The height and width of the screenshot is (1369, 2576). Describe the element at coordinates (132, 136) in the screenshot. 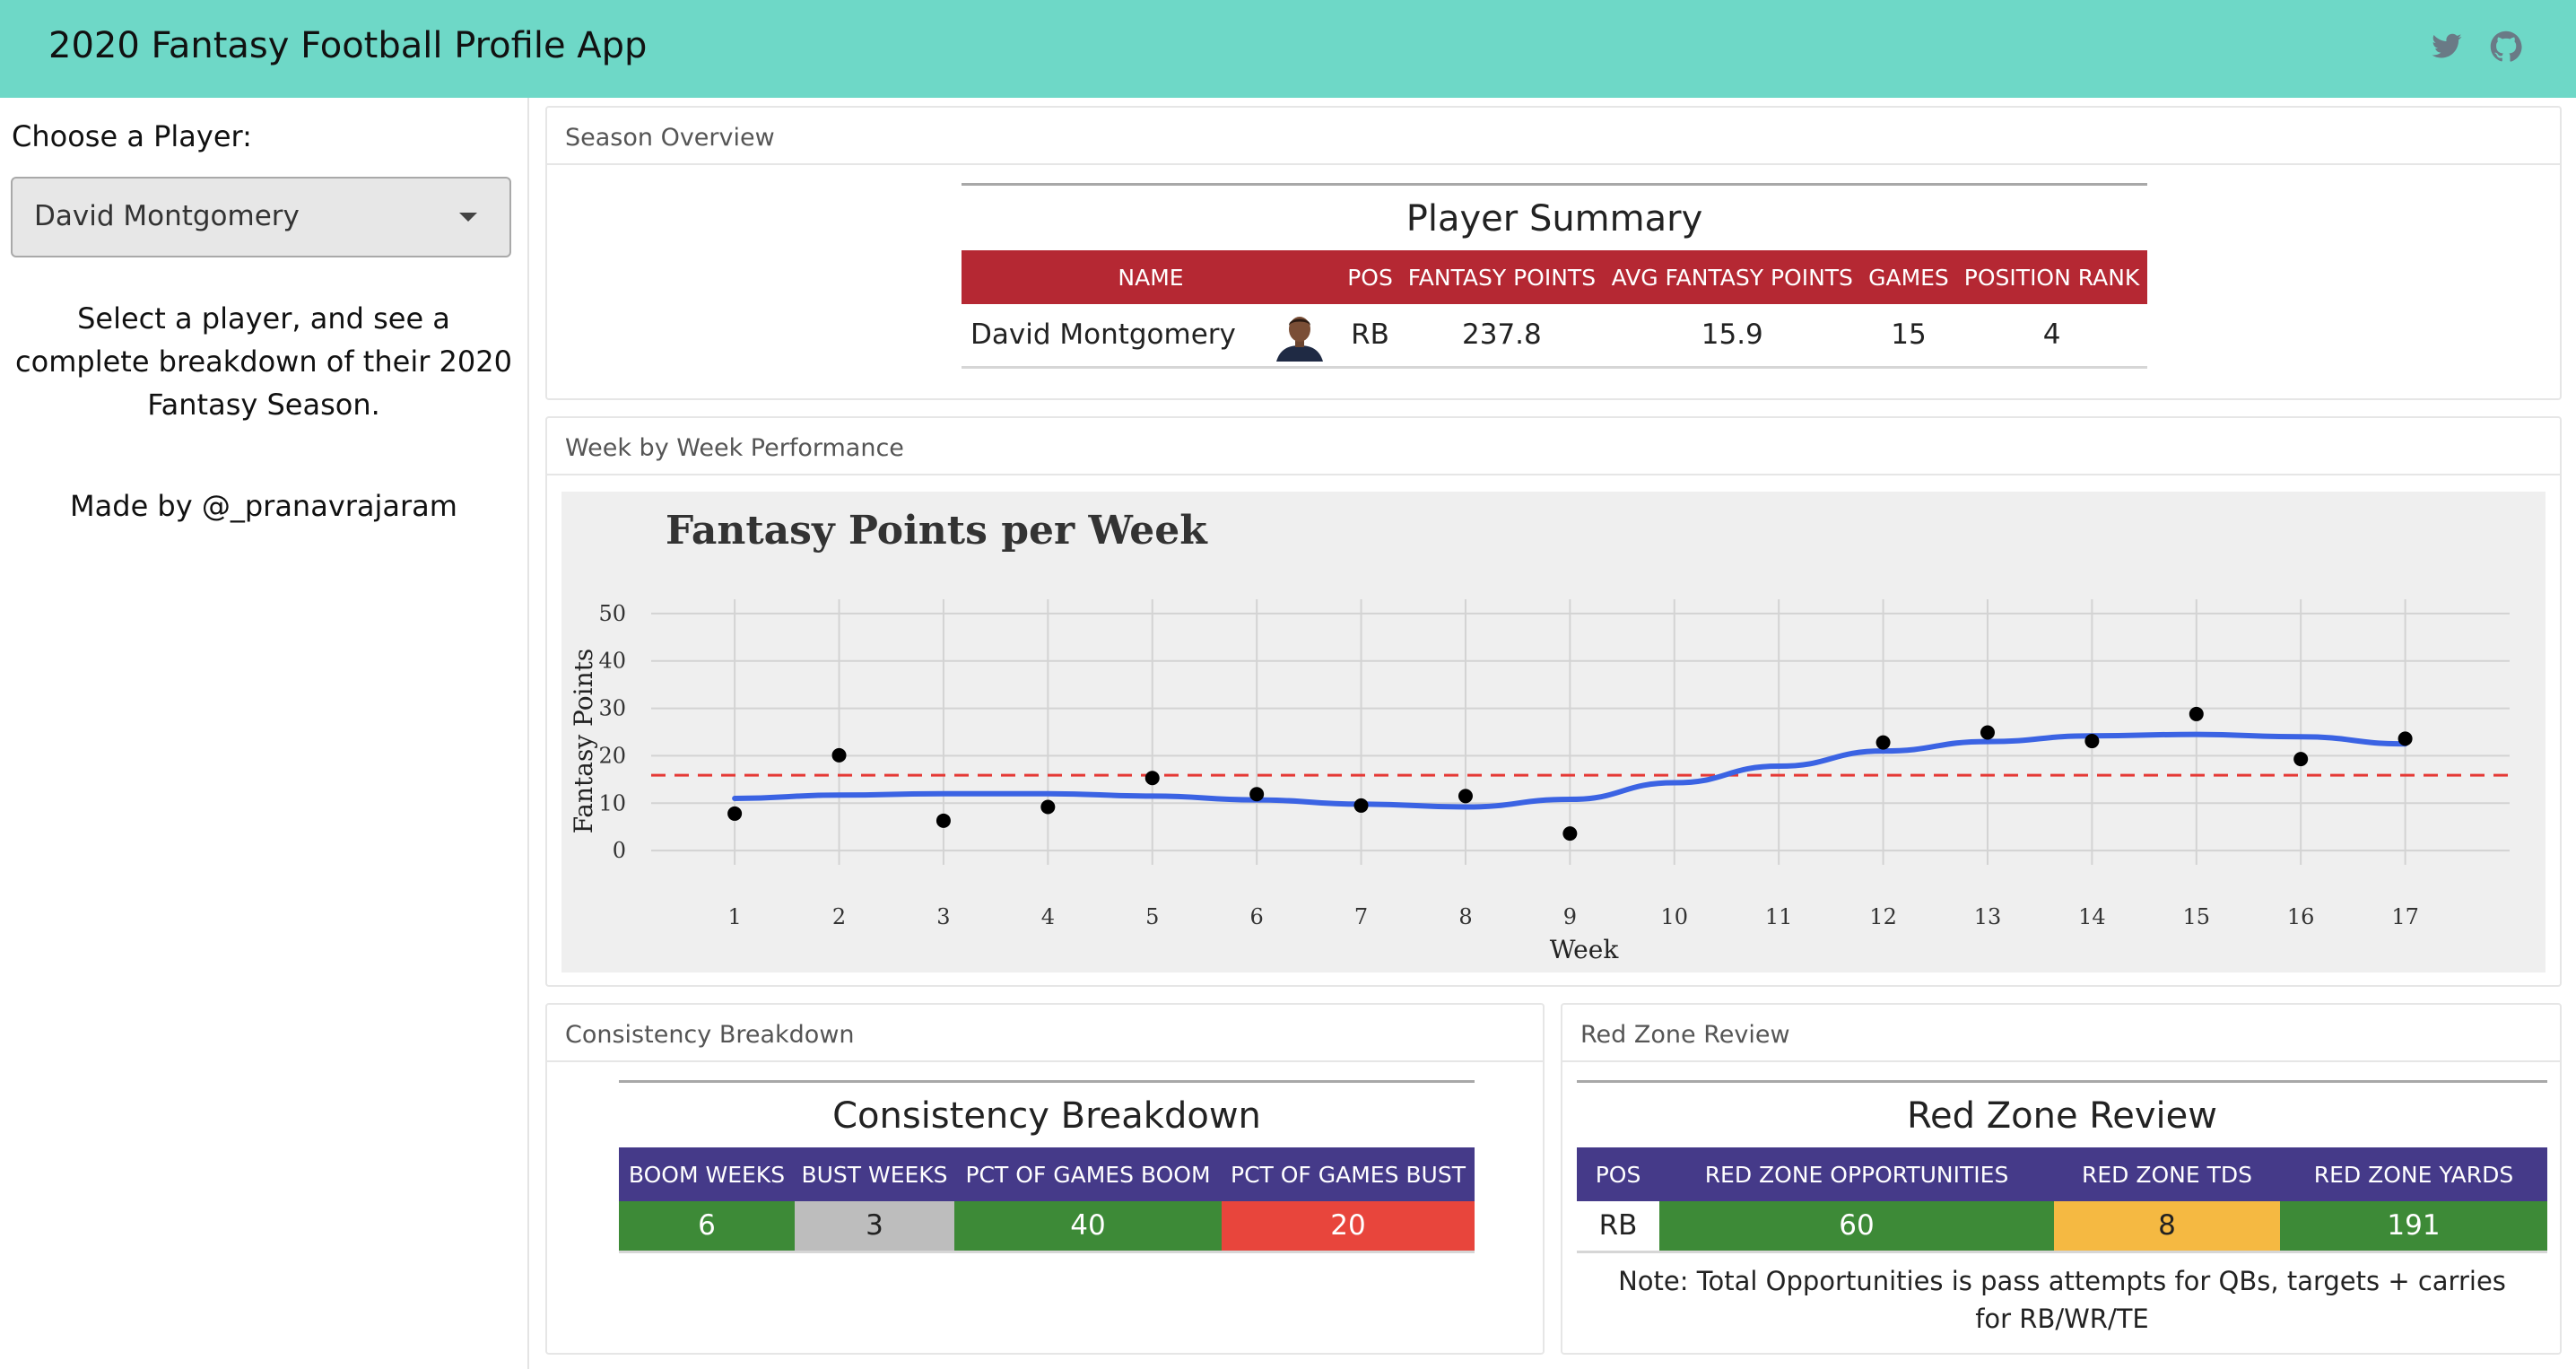

I see `choose-player-label: Choose a Player:` at that location.